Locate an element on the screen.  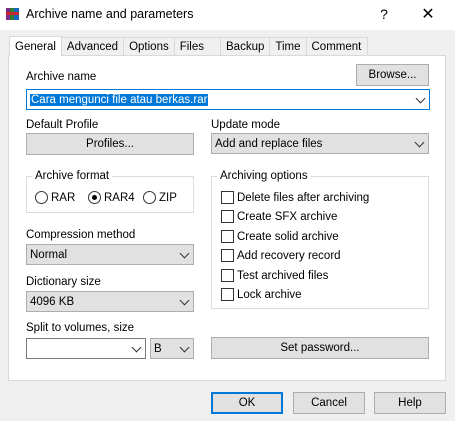
help-button: Help is located at coordinates (410, 403).